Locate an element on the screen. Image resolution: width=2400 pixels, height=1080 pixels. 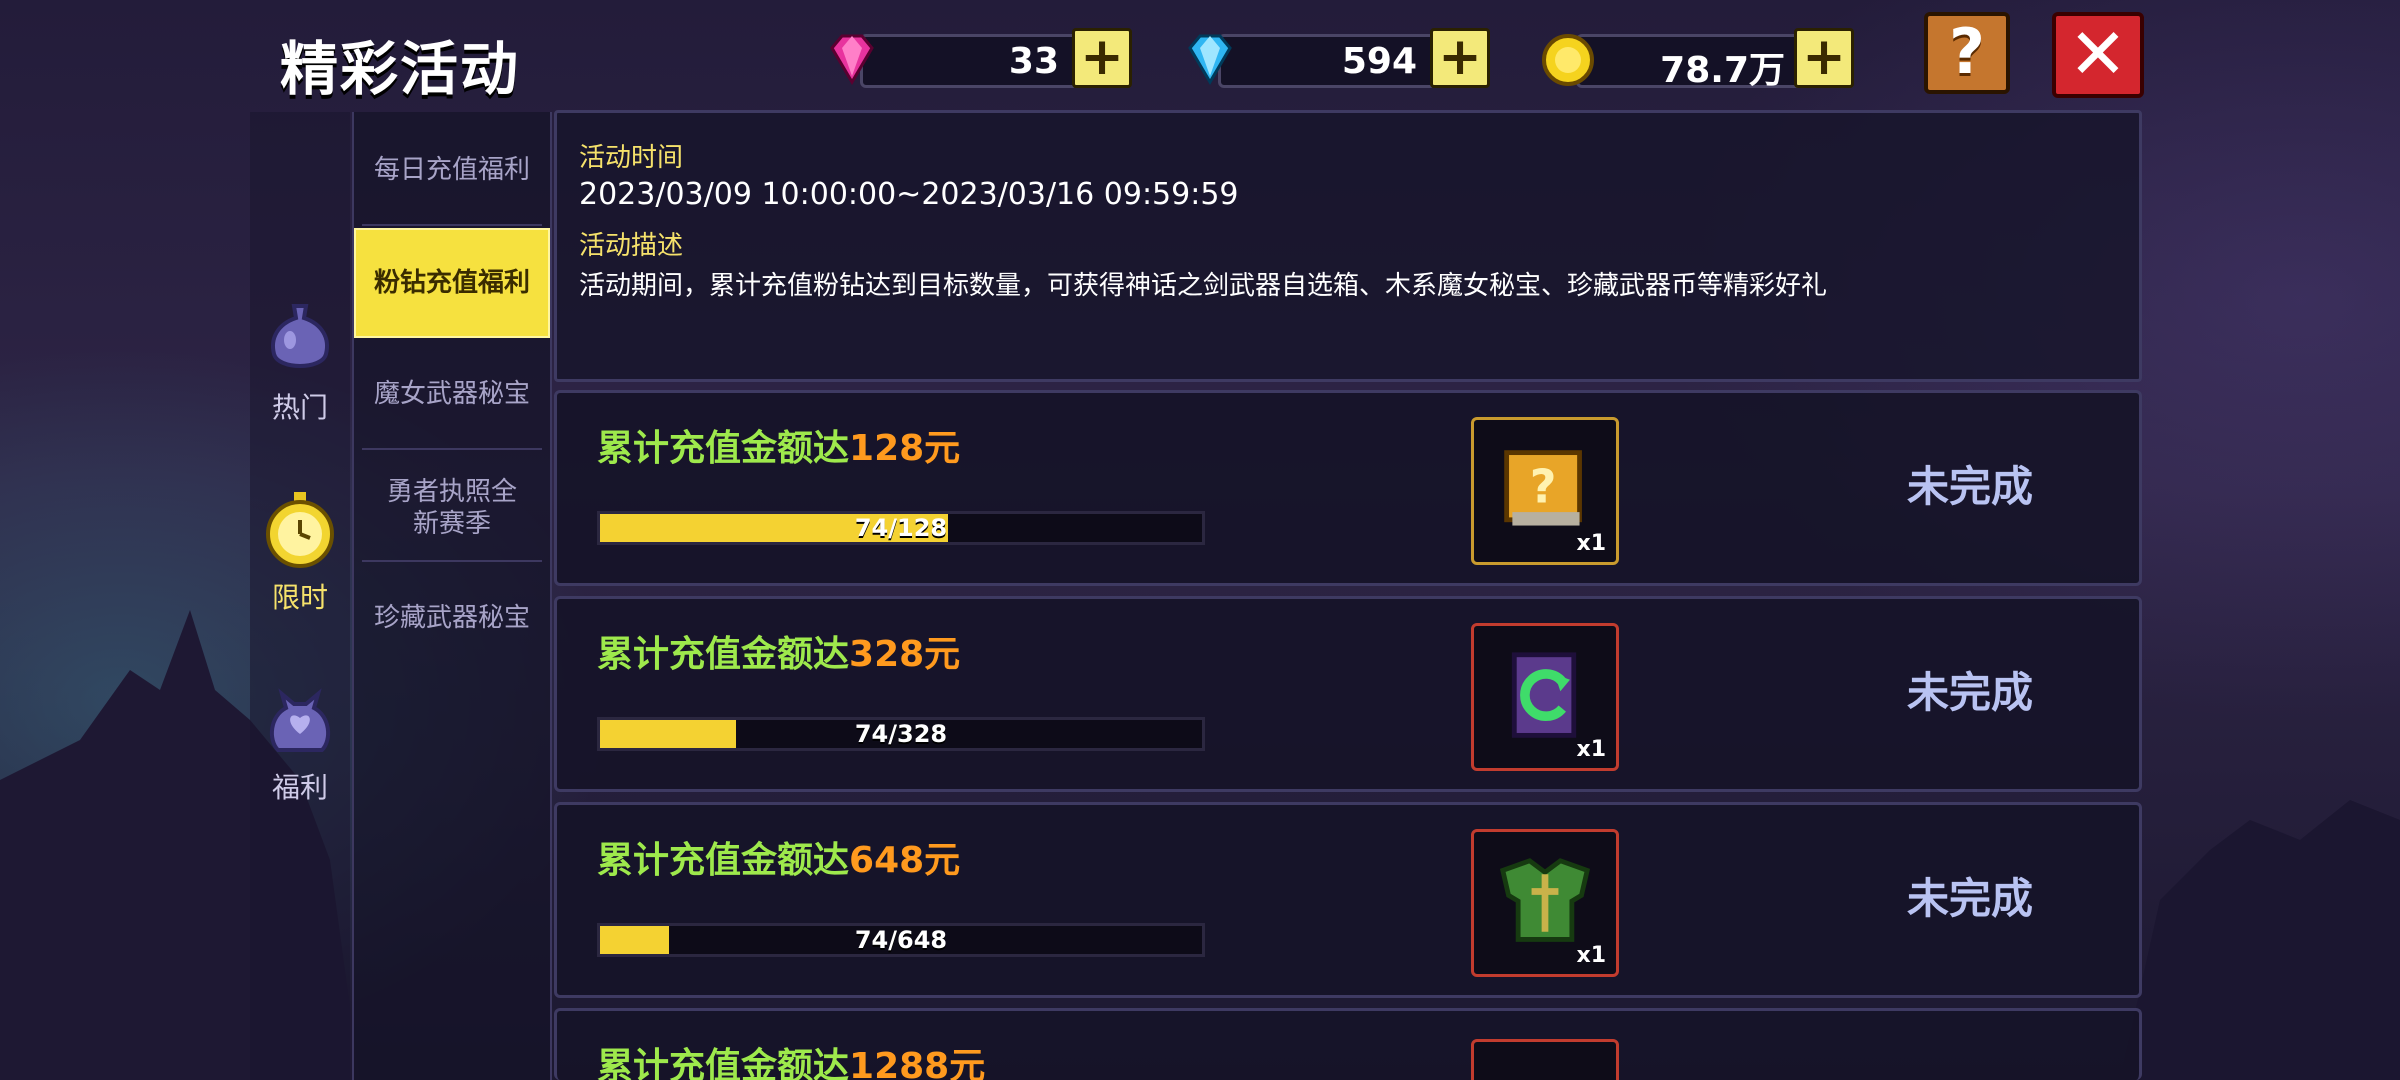
gold-counter: 78.7万 + is located at coordinates (1695, 58).